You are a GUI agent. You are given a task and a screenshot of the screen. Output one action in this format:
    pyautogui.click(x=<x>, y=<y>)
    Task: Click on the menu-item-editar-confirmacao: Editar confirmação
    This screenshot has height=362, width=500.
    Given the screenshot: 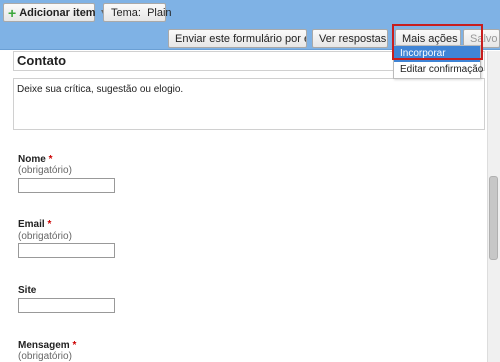 What is the action you would take?
    pyautogui.click(x=438, y=70)
    